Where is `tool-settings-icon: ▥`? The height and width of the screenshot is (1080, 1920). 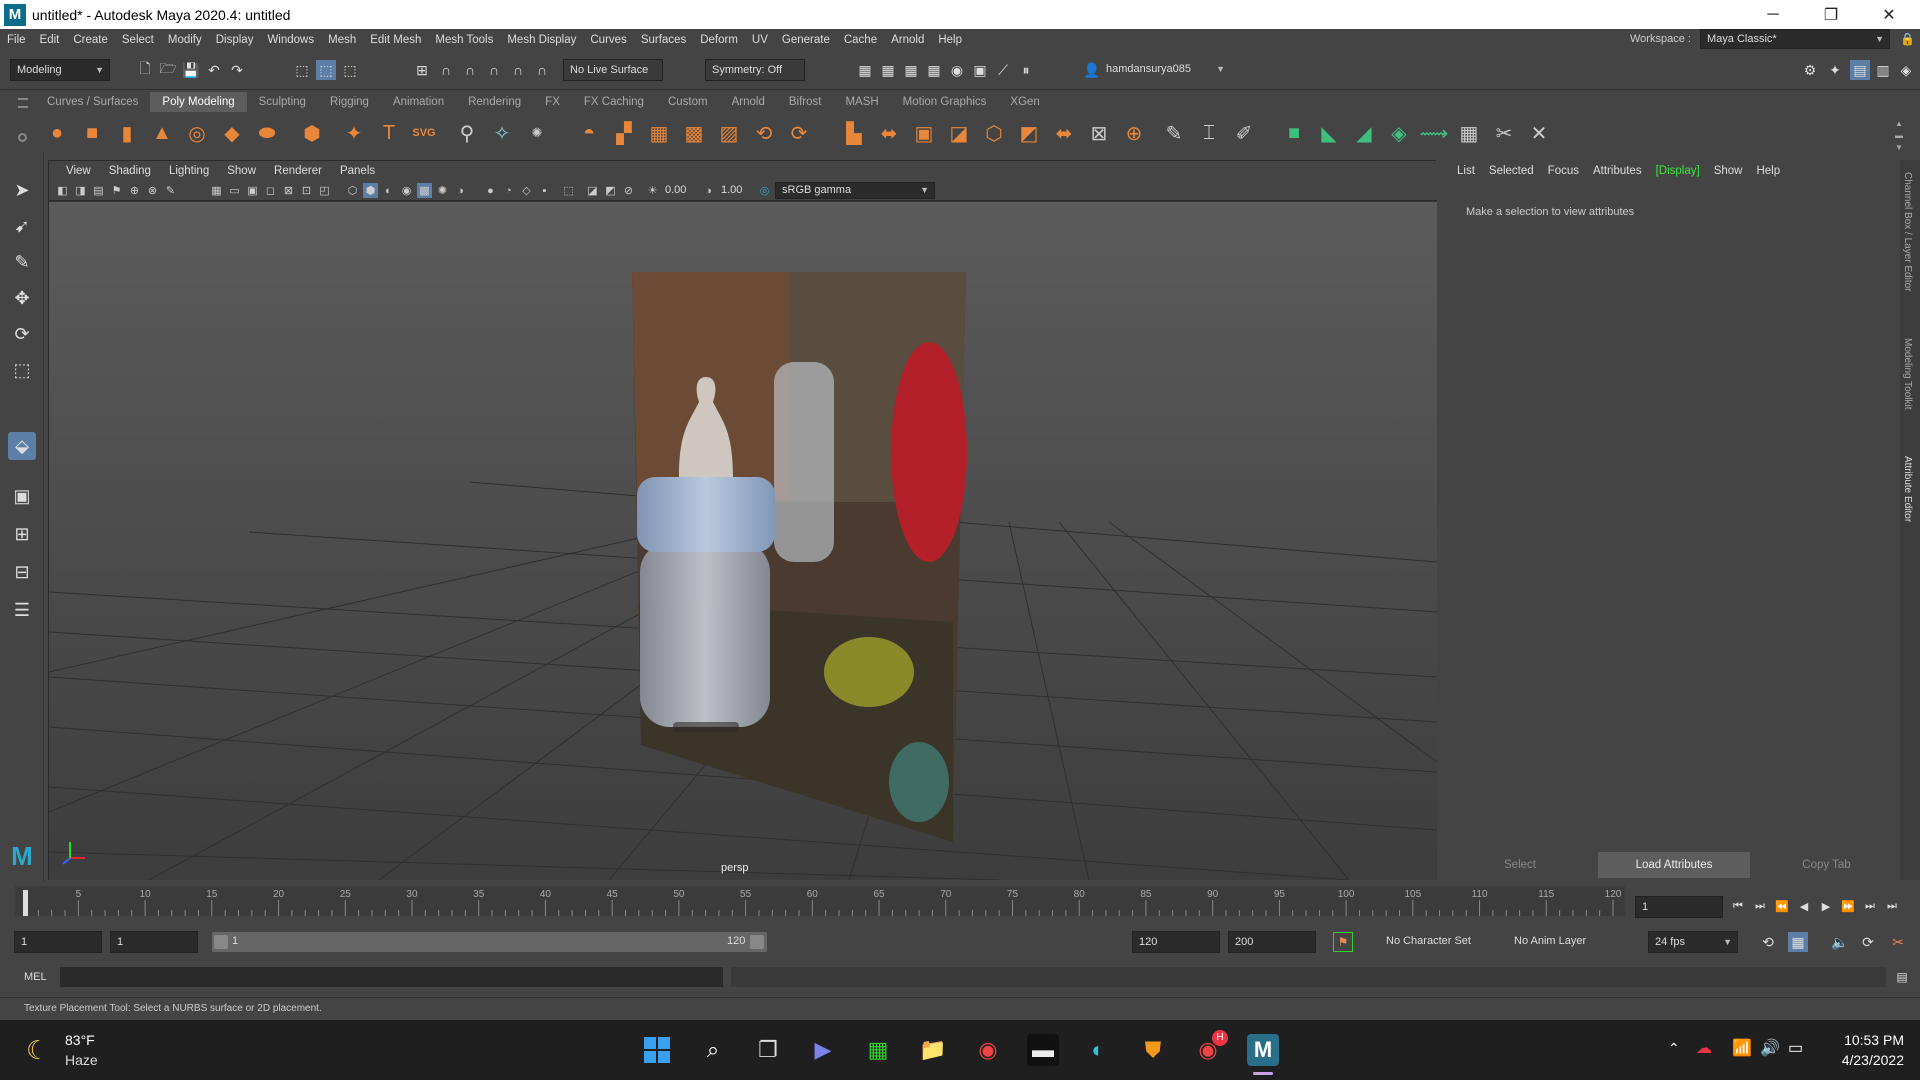 tool-settings-icon: ▥ is located at coordinates (1883, 70).